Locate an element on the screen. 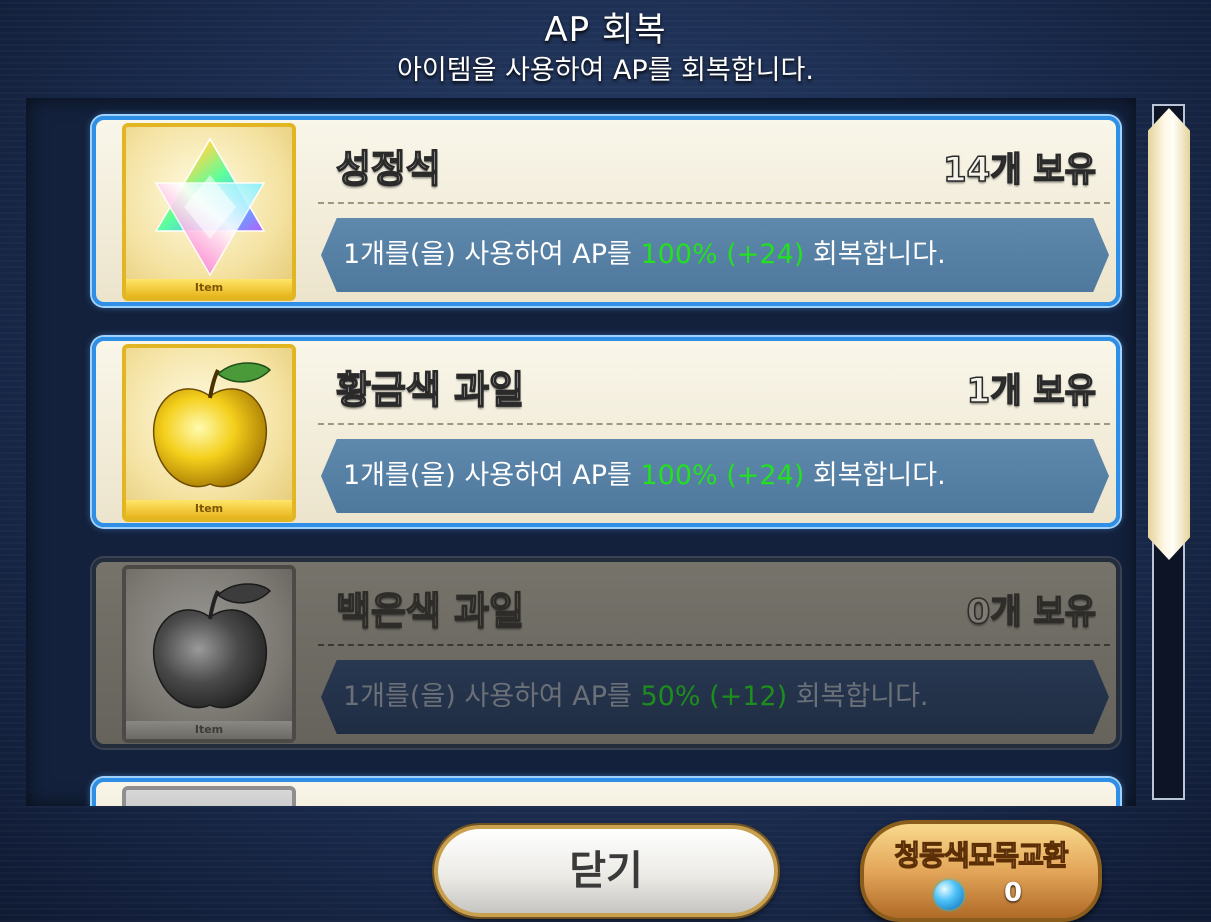 This screenshot has height=922, width=1211. item-count: 0개 보유 is located at coordinates (1031, 612).